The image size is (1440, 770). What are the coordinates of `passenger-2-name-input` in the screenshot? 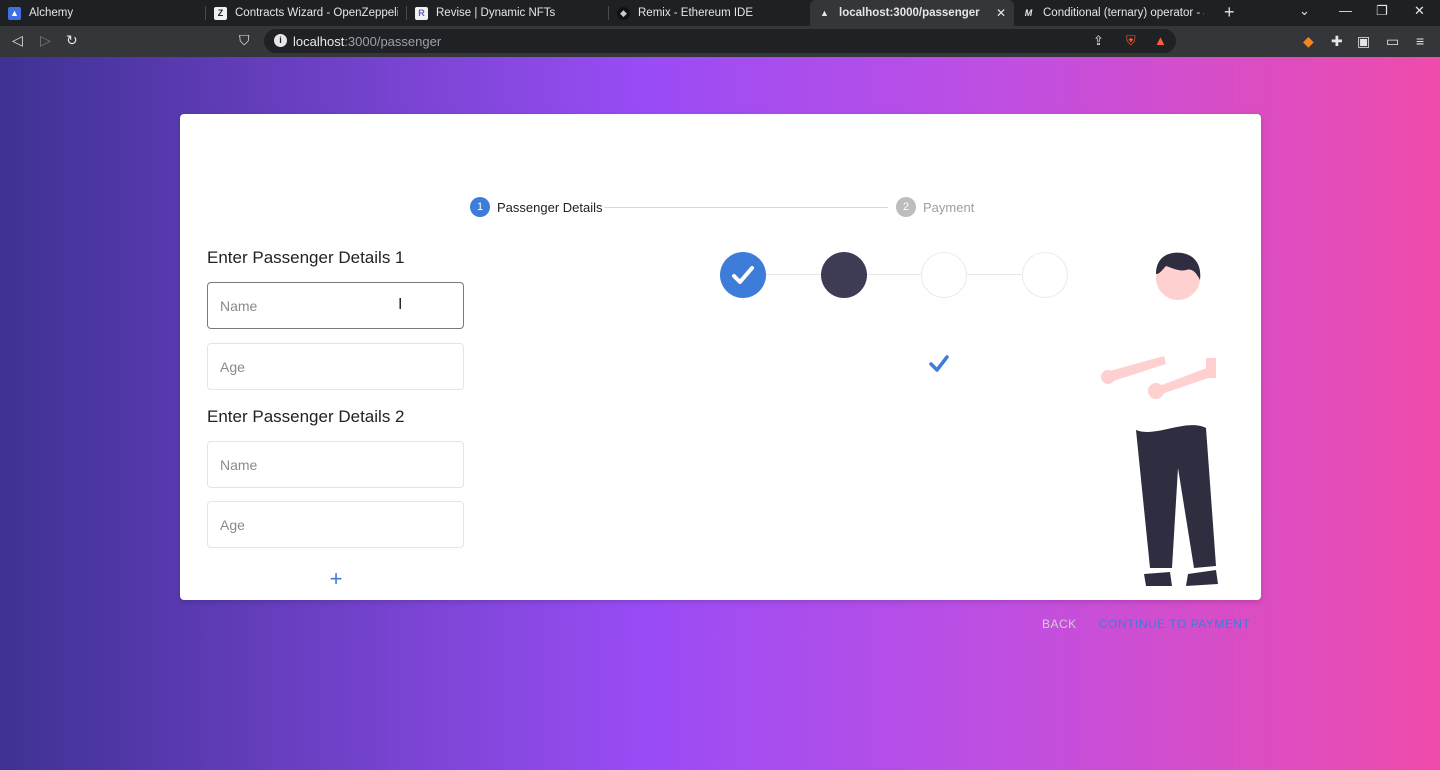 It's located at (335, 464).